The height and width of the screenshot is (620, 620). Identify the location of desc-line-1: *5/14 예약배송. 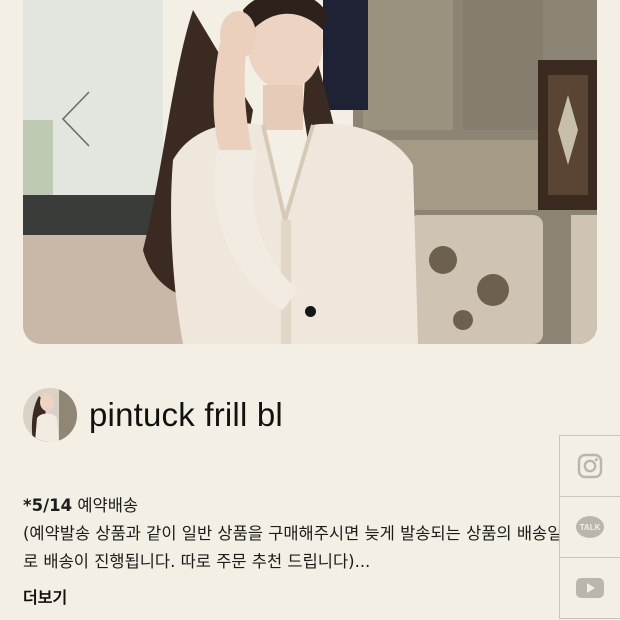
(308, 506).